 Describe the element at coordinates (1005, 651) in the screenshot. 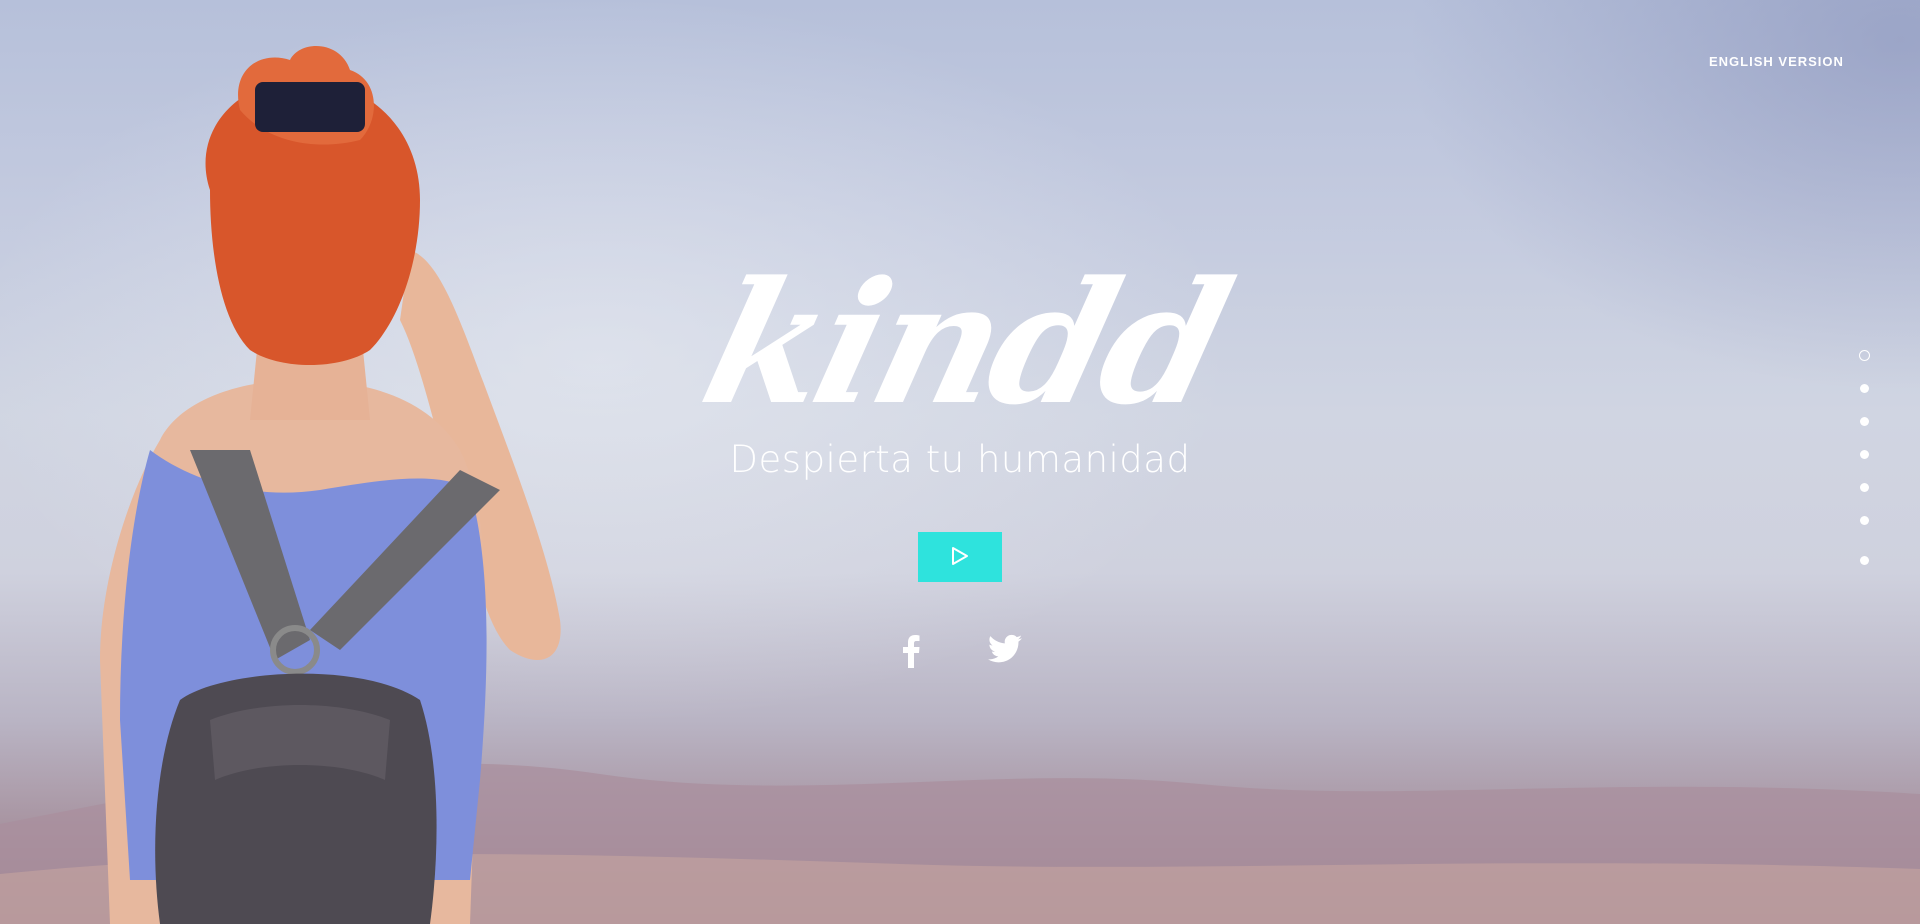

I see `twitter-icon` at that location.